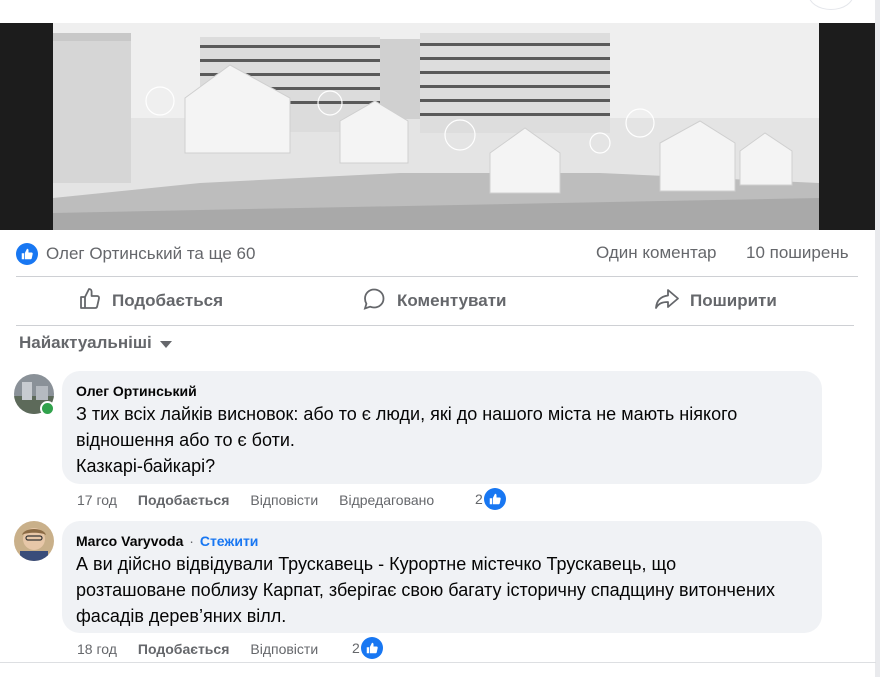 The width and height of the screenshot is (880, 677). What do you see at coordinates (831, 5) in the screenshot?
I see `profile-button` at bounding box center [831, 5].